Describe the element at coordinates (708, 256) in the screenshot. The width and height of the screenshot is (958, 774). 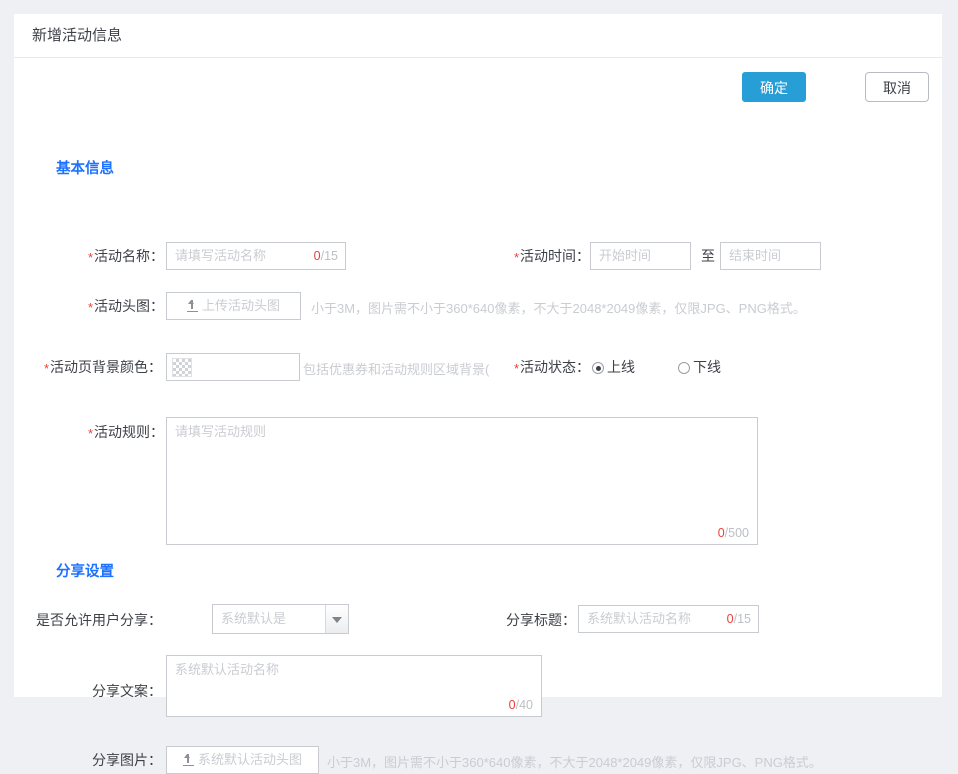
I see `time-range-separator: 至` at that location.